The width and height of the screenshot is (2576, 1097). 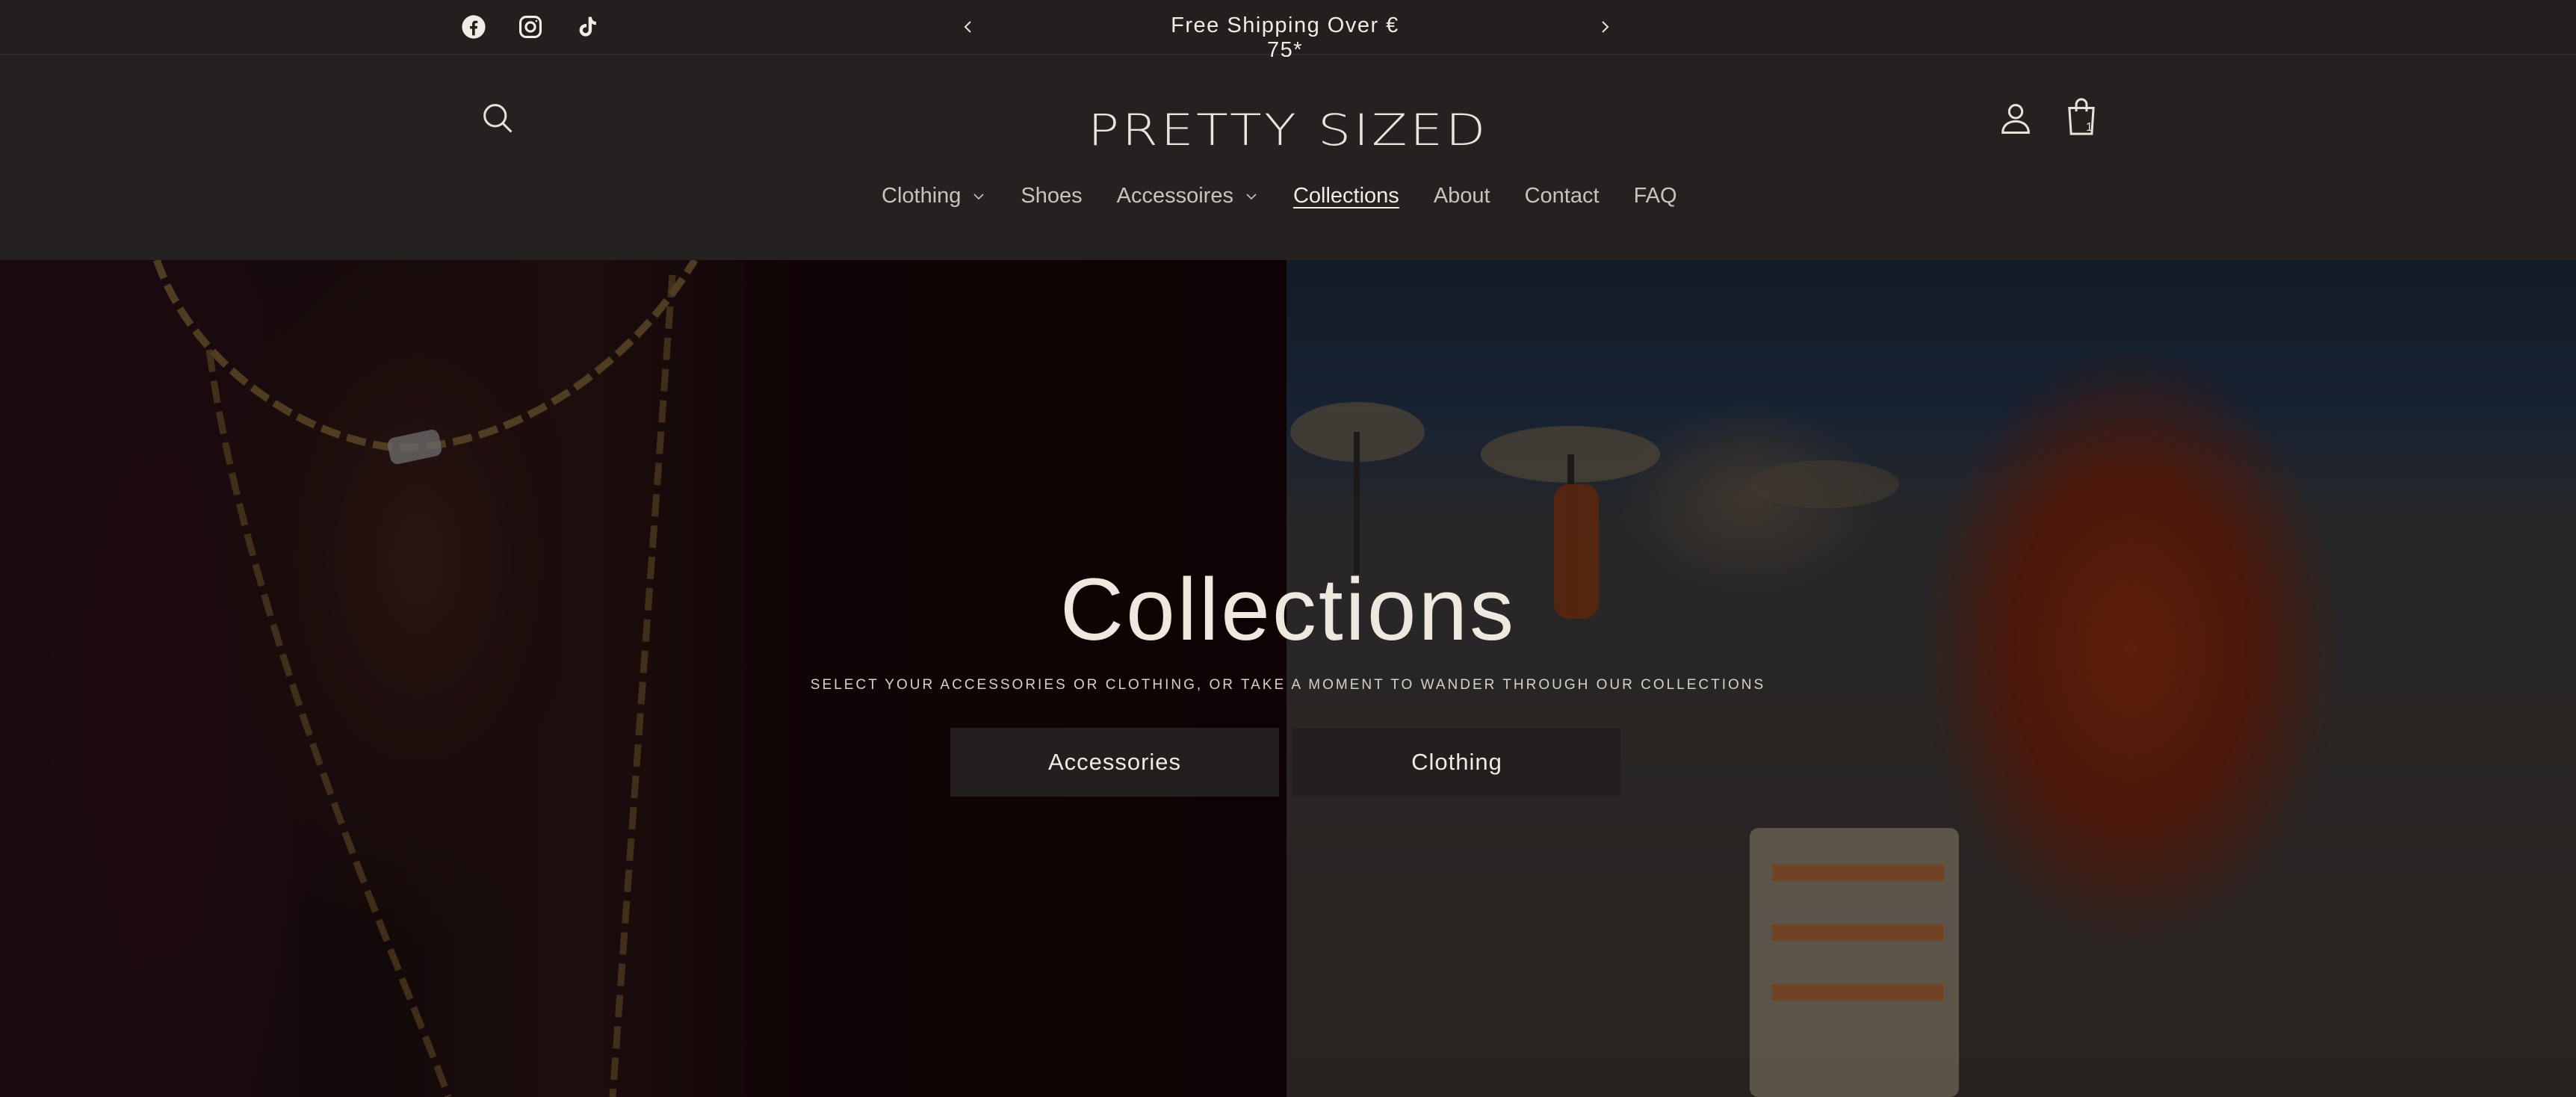 What do you see at coordinates (1114, 762) in the screenshot?
I see `accessories-button: Accessories` at bounding box center [1114, 762].